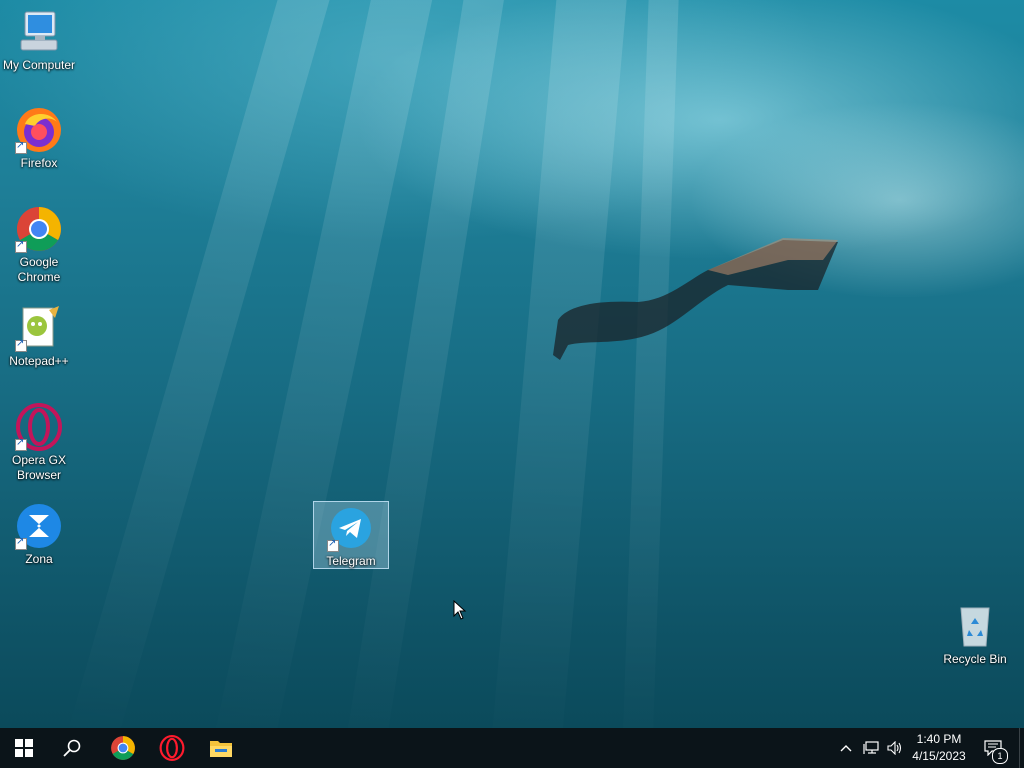 This screenshot has width=1024, height=768. What do you see at coordinates (39, 328) in the screenshot?
I see `notepadpp-icon` at bounding box center [39, 328].